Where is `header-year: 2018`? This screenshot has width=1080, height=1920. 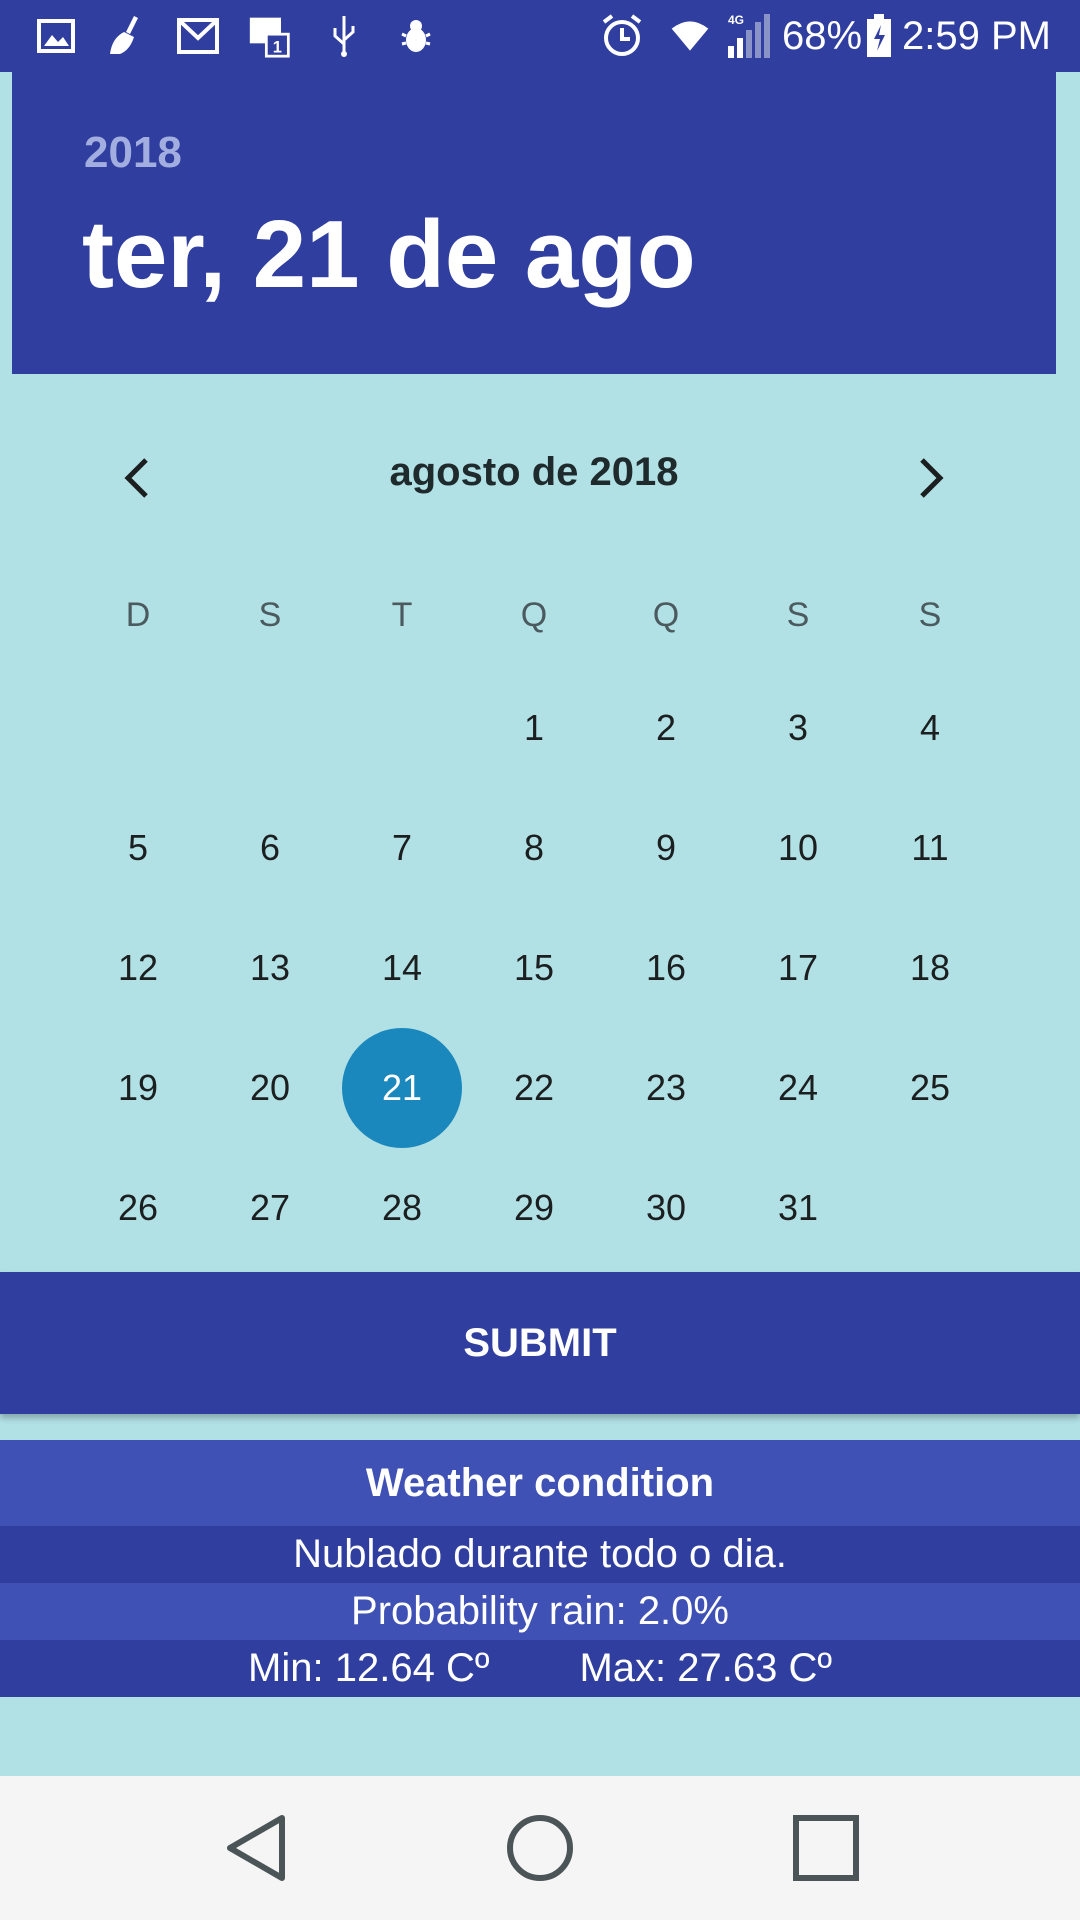 header-year: 2018 is located at coordinates (133, 153).